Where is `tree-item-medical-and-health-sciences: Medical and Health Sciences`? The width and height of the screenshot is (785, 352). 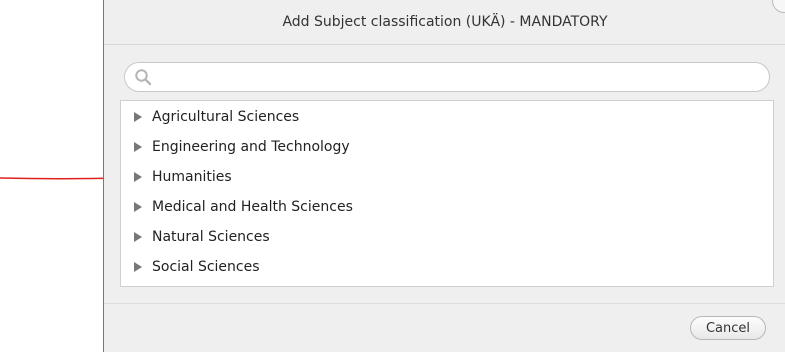
tree-item-medical-and-health-sciences: Medical and Health Sciences is located at coordinates (447, 207).